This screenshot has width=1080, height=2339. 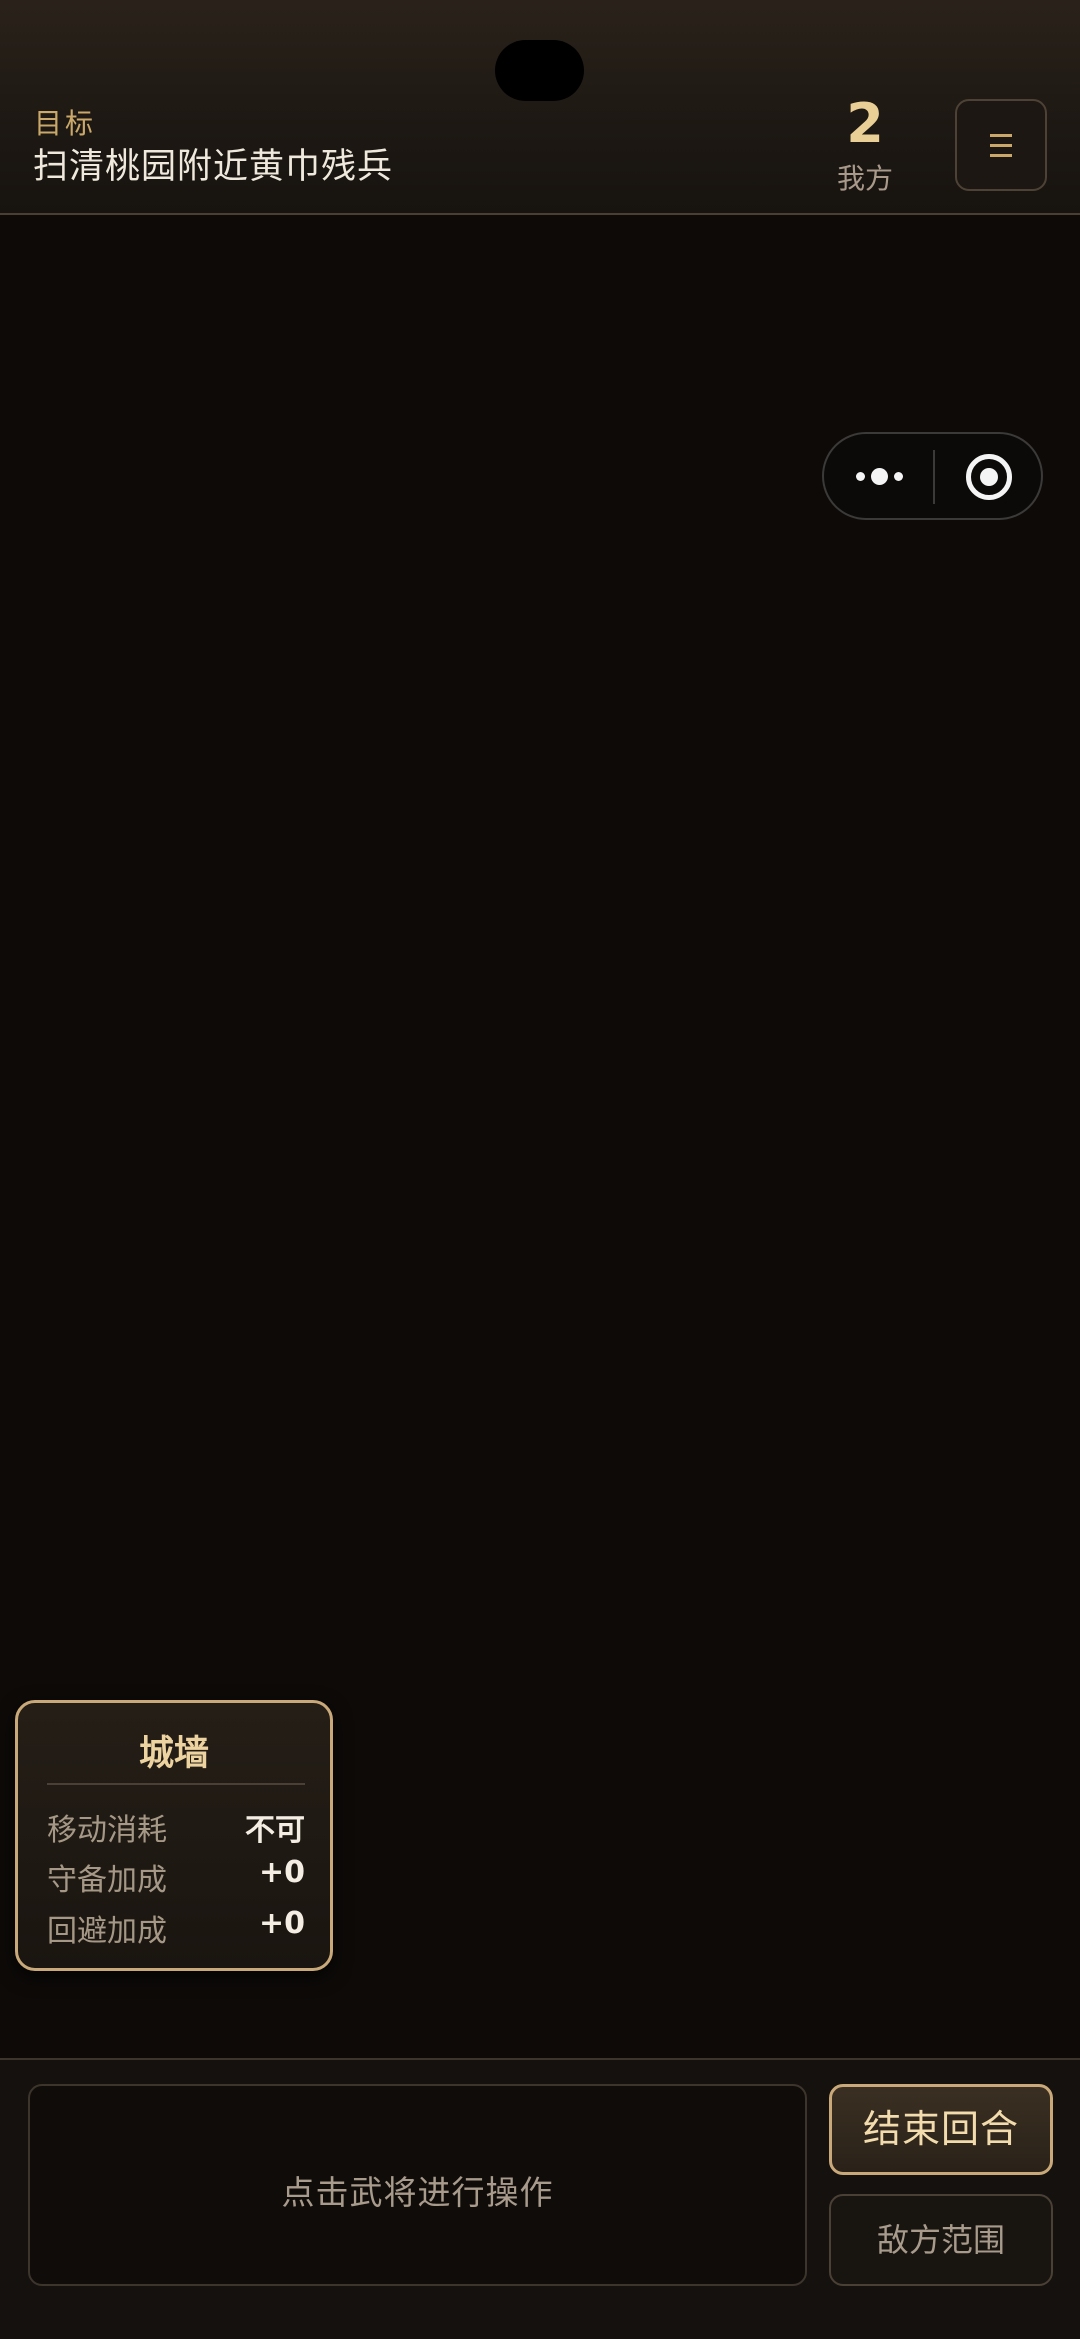 What do you see at coordinates (539, 70) in the screenshot?
I see `camera-notch` at bounding box center [539, 70].